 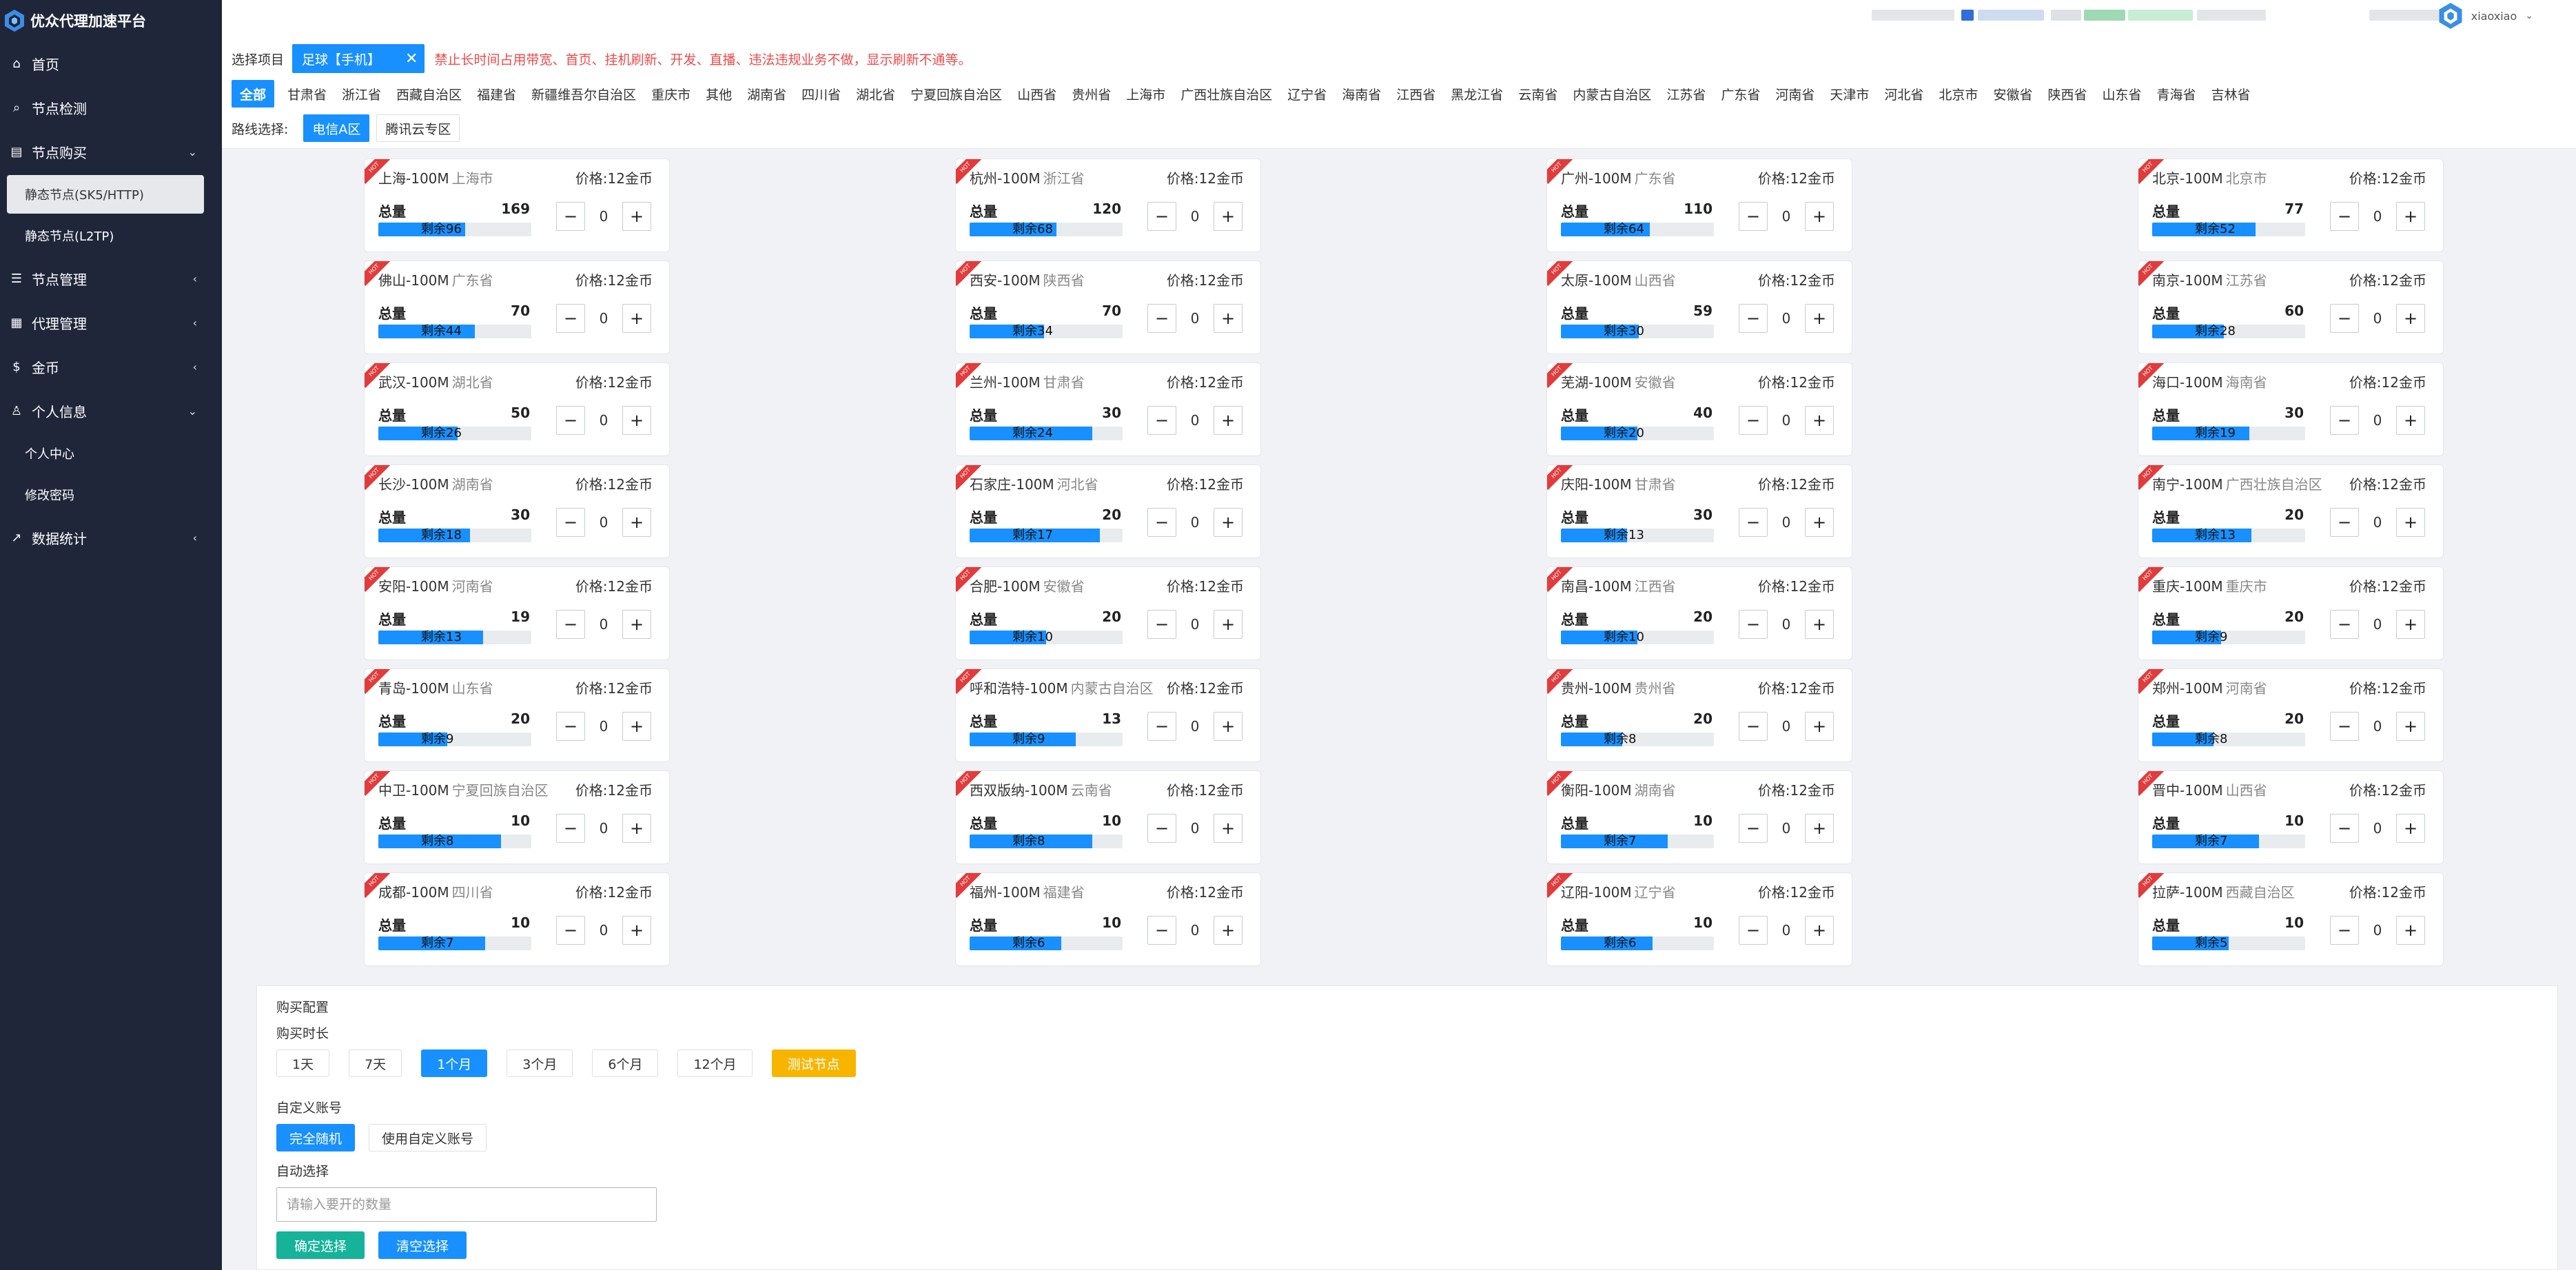 I want to click on route-telecom-a: 电信A区, so click(x=336, y=128).